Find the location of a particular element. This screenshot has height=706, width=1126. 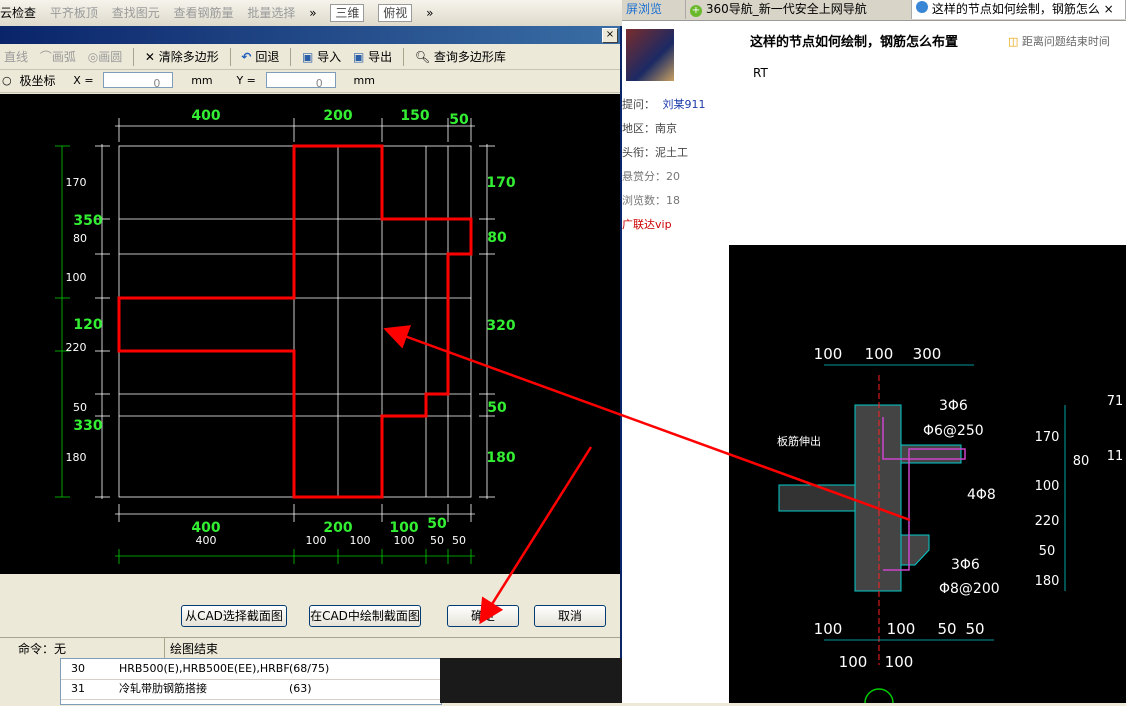

tool-arc: ⌒画弧 is located at coordinates (58, 57).